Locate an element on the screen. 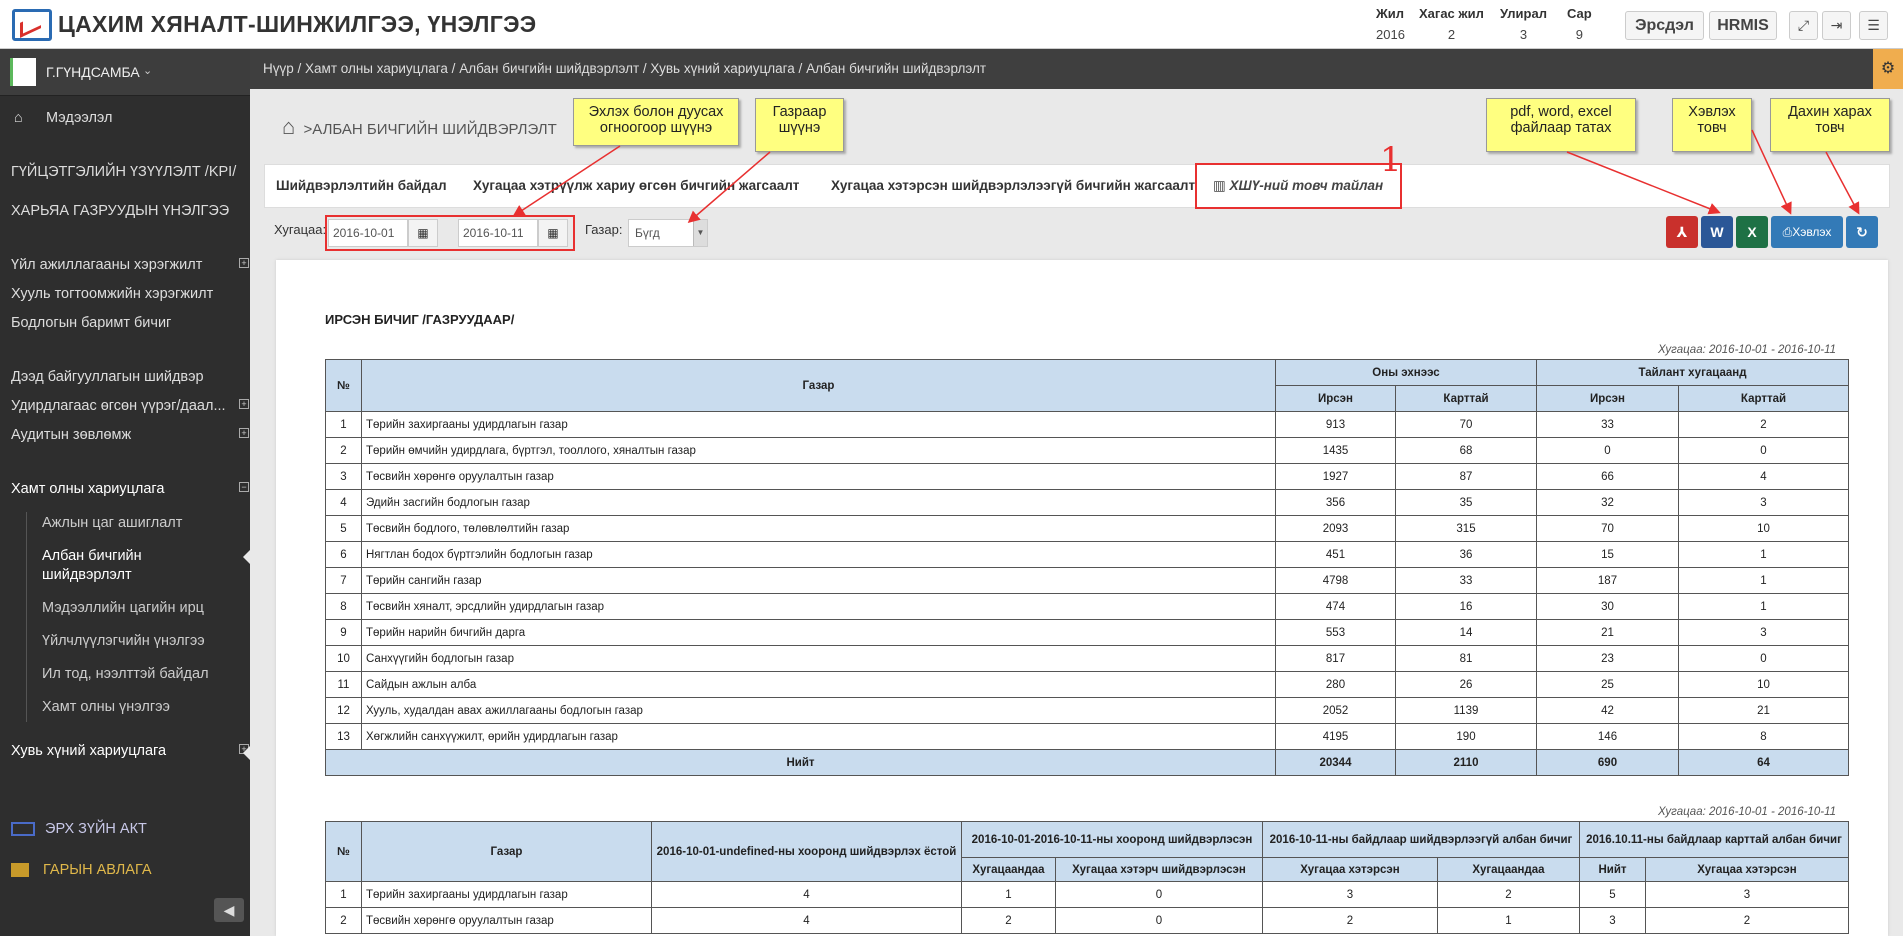 The width and height of the screenshot is (1903, 936). table-cell: 553 is located at coordinates (1335, 632).